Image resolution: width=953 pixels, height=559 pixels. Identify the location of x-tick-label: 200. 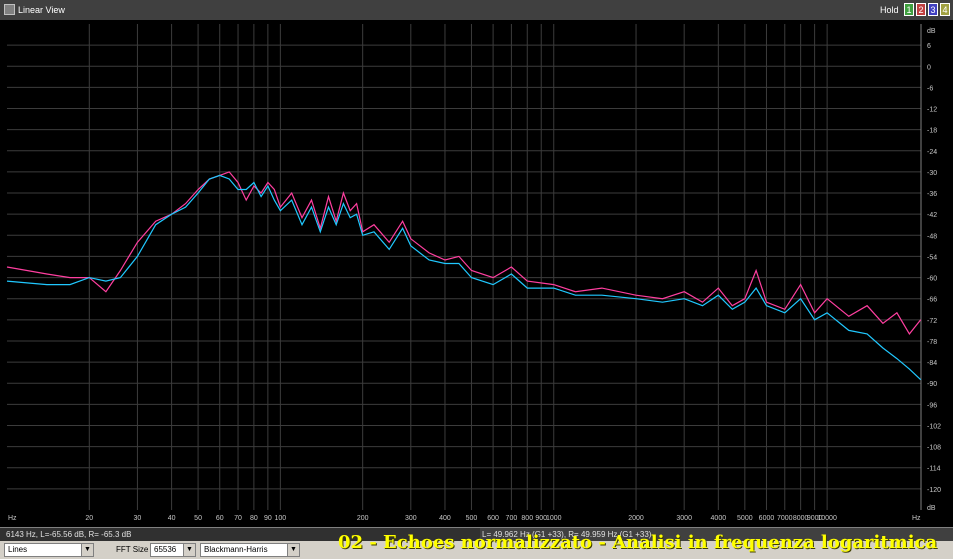
(363, 518).